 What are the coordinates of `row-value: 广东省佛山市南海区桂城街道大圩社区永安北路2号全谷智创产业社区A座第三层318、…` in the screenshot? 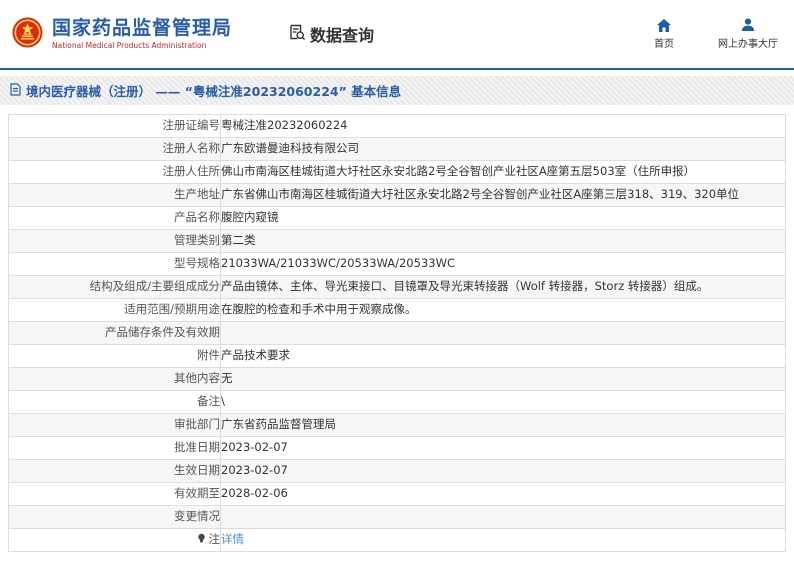 It's located at (503, 195).